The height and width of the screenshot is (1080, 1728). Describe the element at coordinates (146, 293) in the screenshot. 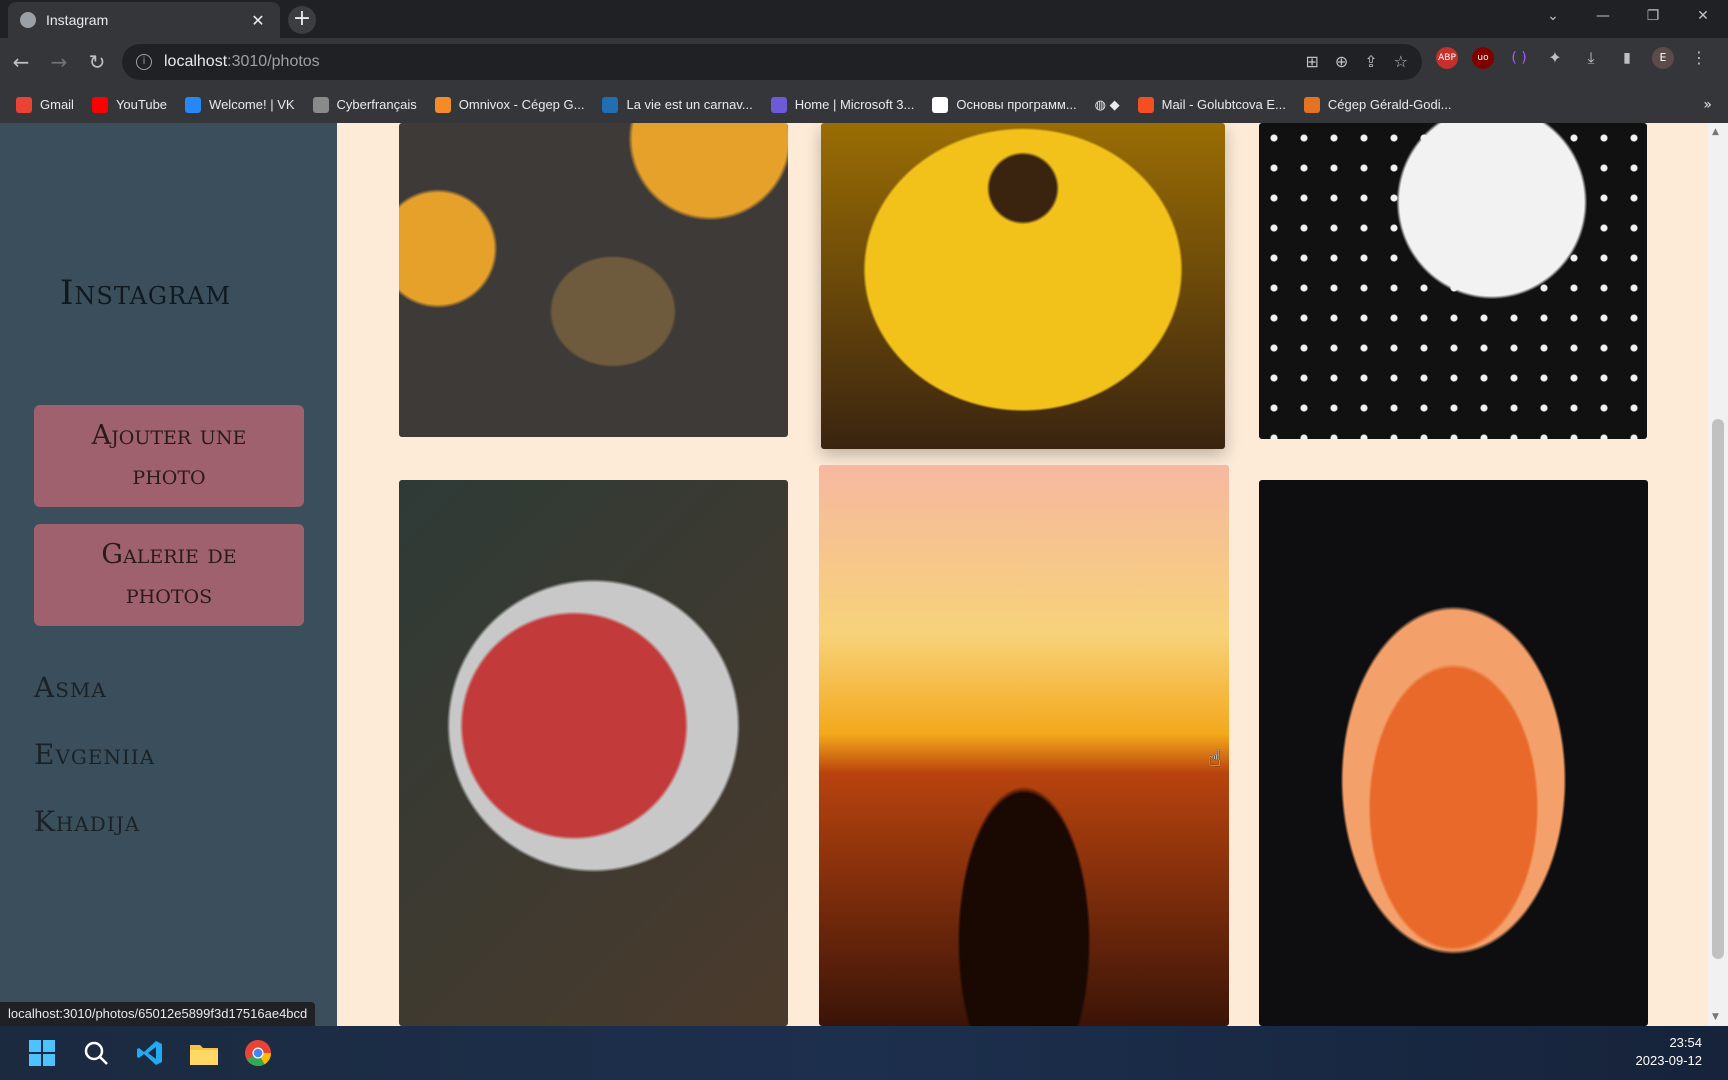

I see `brand-title: Instagram` at that location.